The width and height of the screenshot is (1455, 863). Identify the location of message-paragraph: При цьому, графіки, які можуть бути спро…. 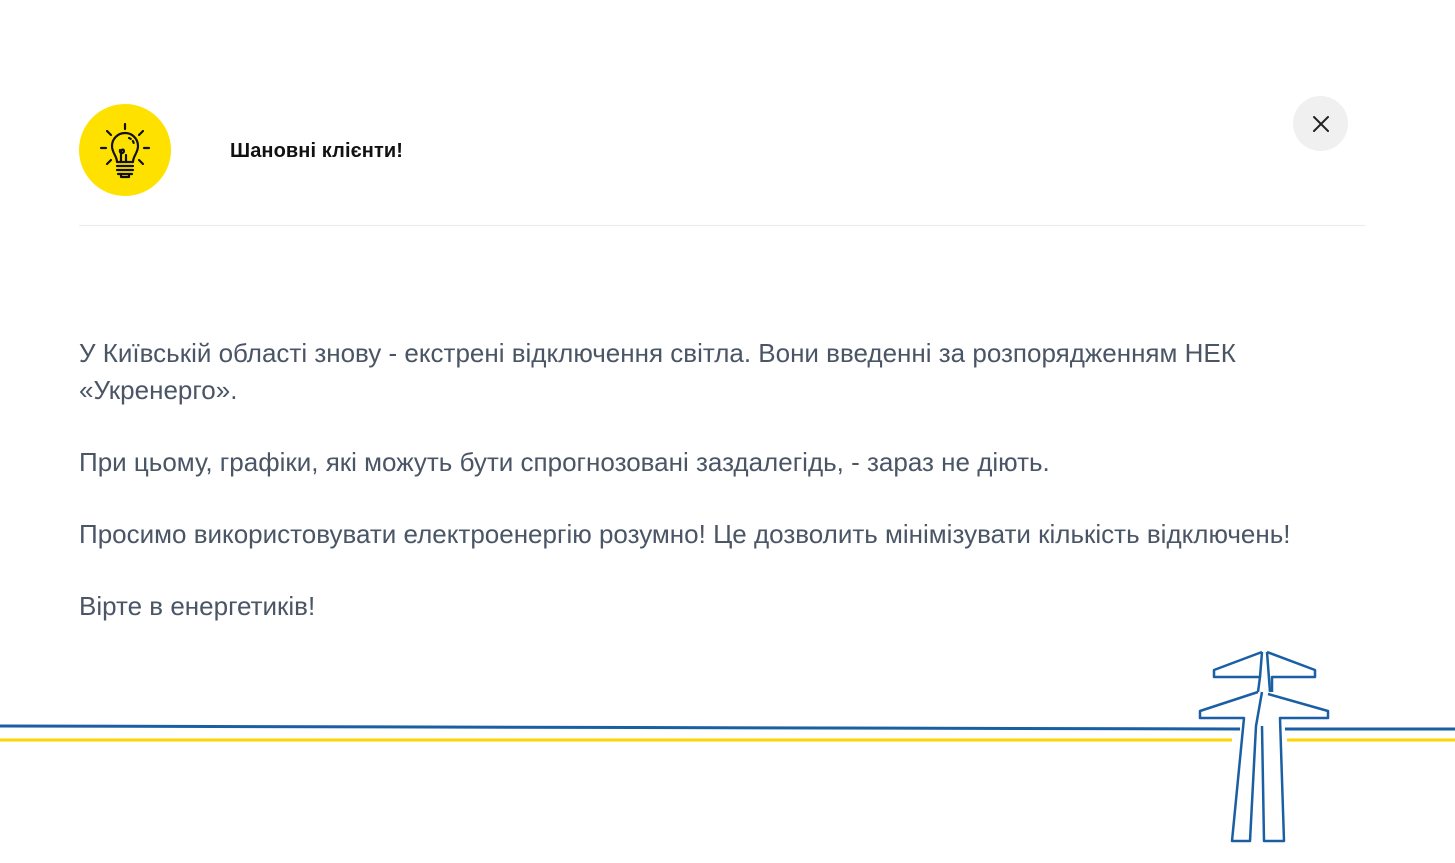
(564, 462).